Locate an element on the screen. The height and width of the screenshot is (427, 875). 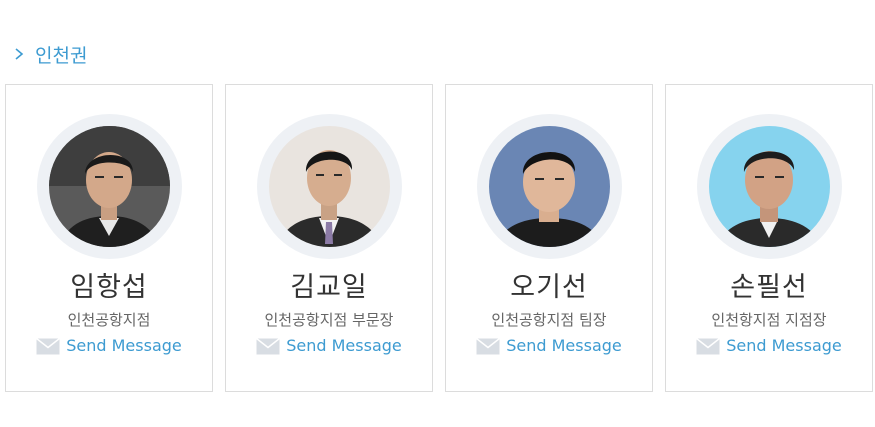
region-header: 인천권 is located at coordinates (49, 54).